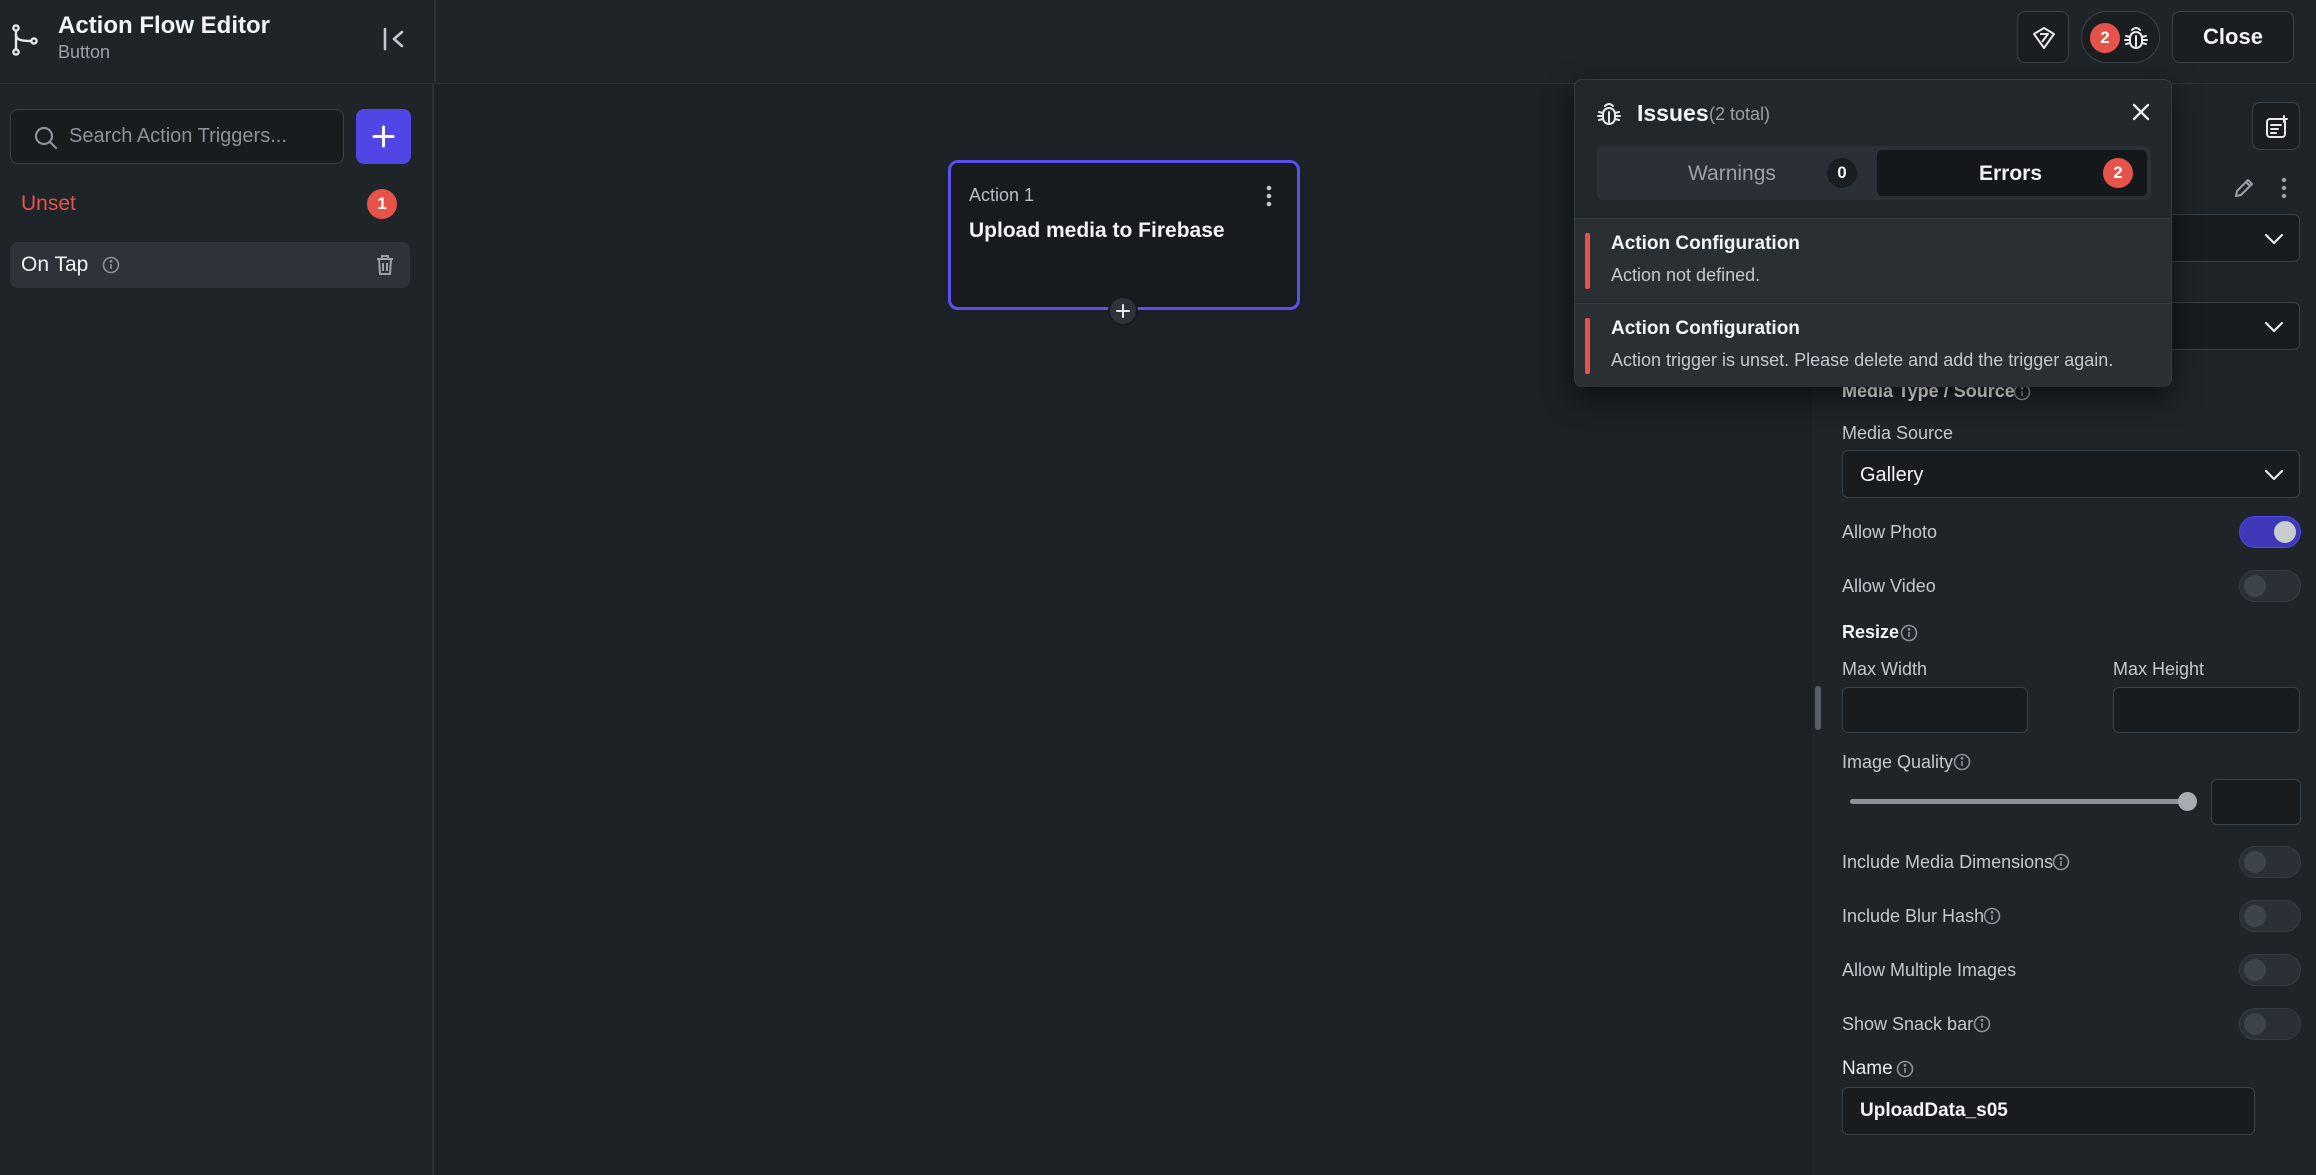 Image resolution: width=2316 pixels, height=1175 pixels. I want to click on max-height-input, so click(2206, 710).